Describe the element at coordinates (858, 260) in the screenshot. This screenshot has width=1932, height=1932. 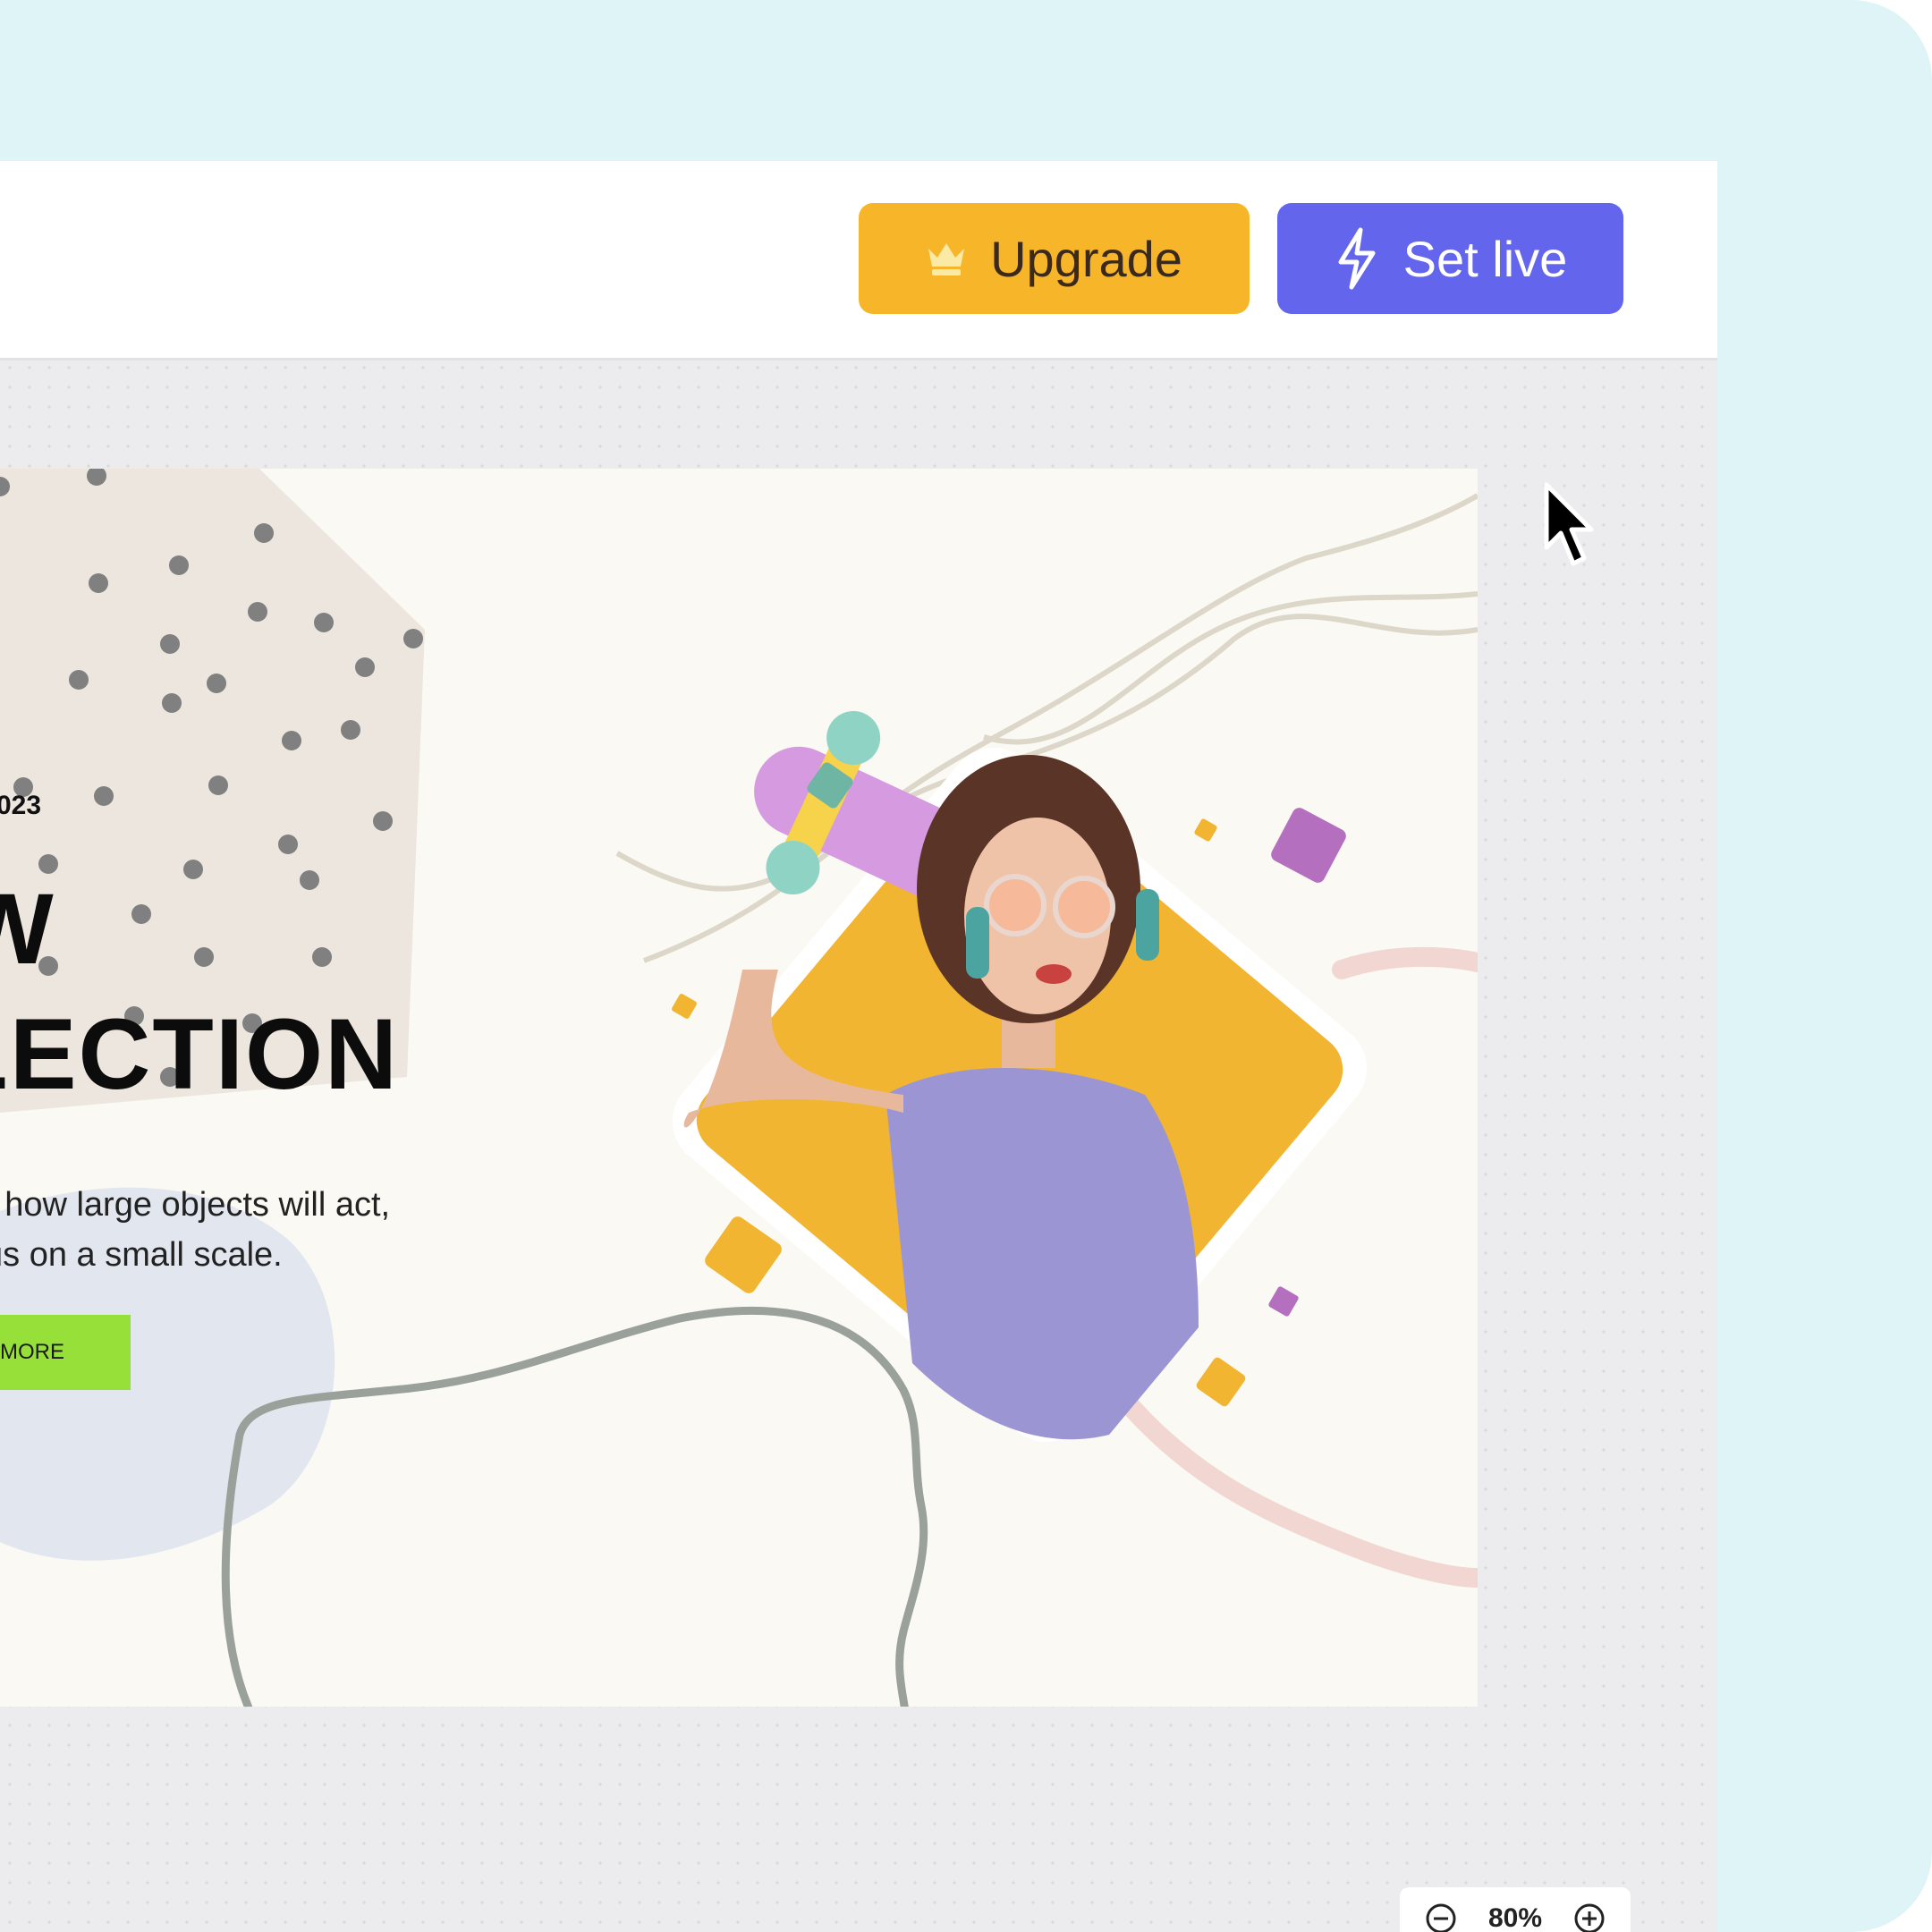
I see `top-toolbar: Upgrade Set live` at that location.